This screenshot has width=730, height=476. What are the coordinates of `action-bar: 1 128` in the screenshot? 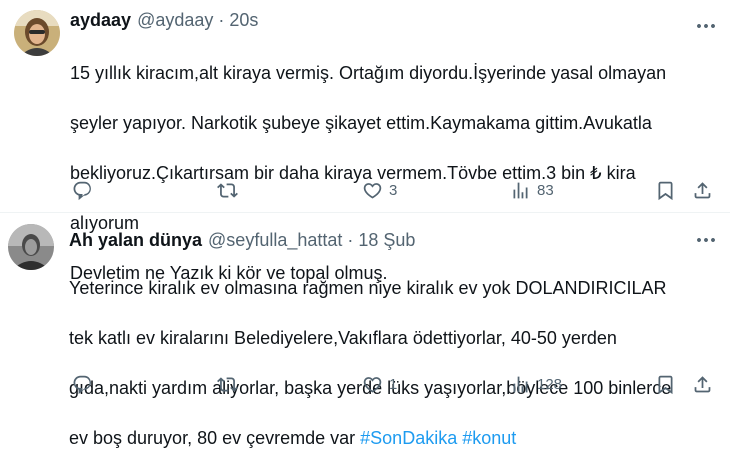 It's located at (395, 387).